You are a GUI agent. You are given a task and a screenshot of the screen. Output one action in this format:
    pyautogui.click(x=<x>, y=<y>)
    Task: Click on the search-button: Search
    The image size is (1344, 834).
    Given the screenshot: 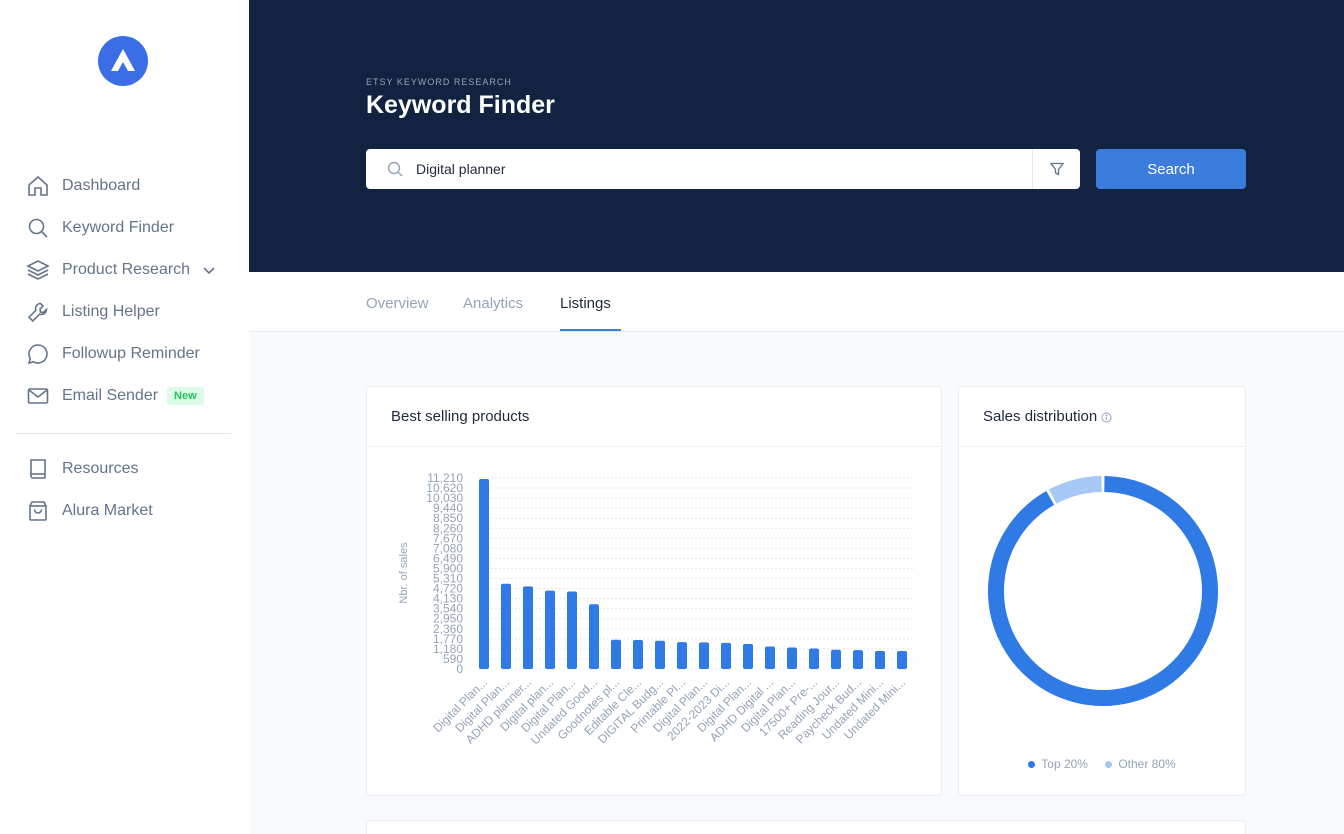 What is the action you would take?
    pyautogui.click(x=1171, y=169)
    